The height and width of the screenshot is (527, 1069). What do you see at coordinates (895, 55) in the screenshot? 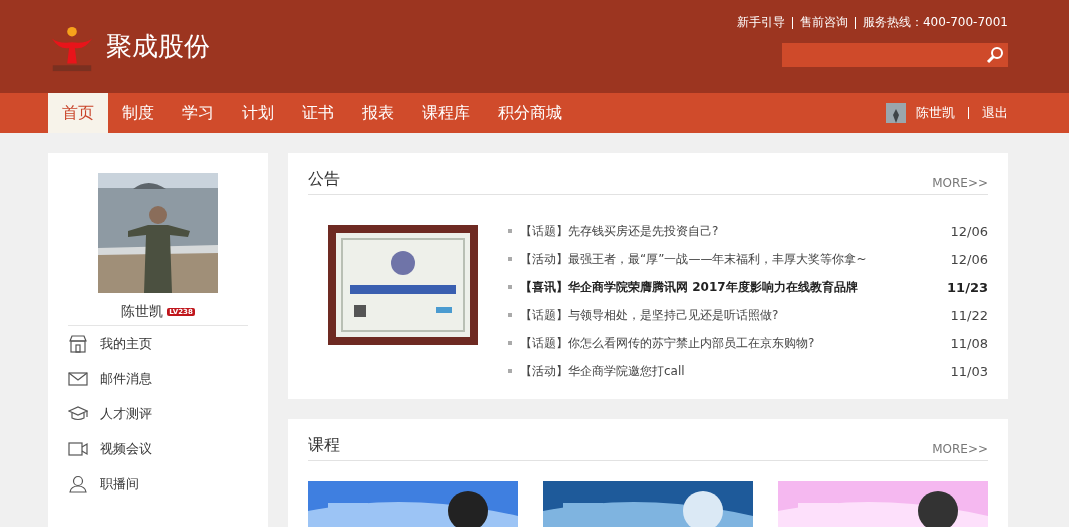
I see `search-field` at bounding box center [895, 55].